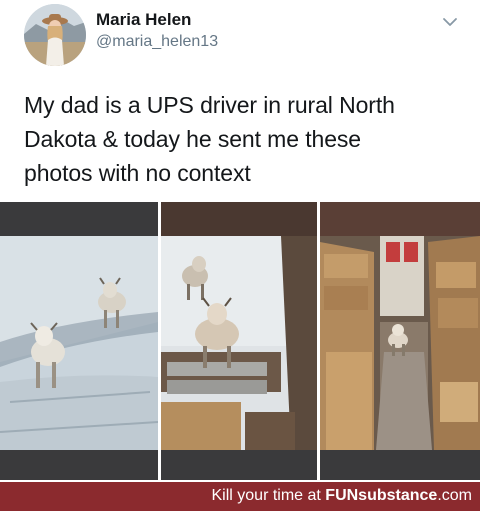 The height and width of the screenshot is (511, 480). I want to click on footer-tld: .com, so click(454, 495).